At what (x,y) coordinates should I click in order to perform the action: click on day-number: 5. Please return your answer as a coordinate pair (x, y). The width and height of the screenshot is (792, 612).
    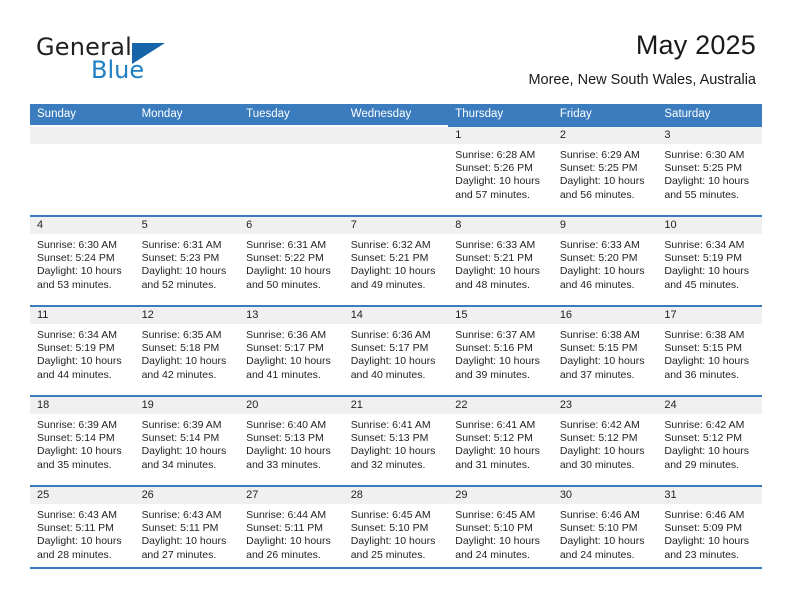
    Looking at the image, I should click on (187, 225).